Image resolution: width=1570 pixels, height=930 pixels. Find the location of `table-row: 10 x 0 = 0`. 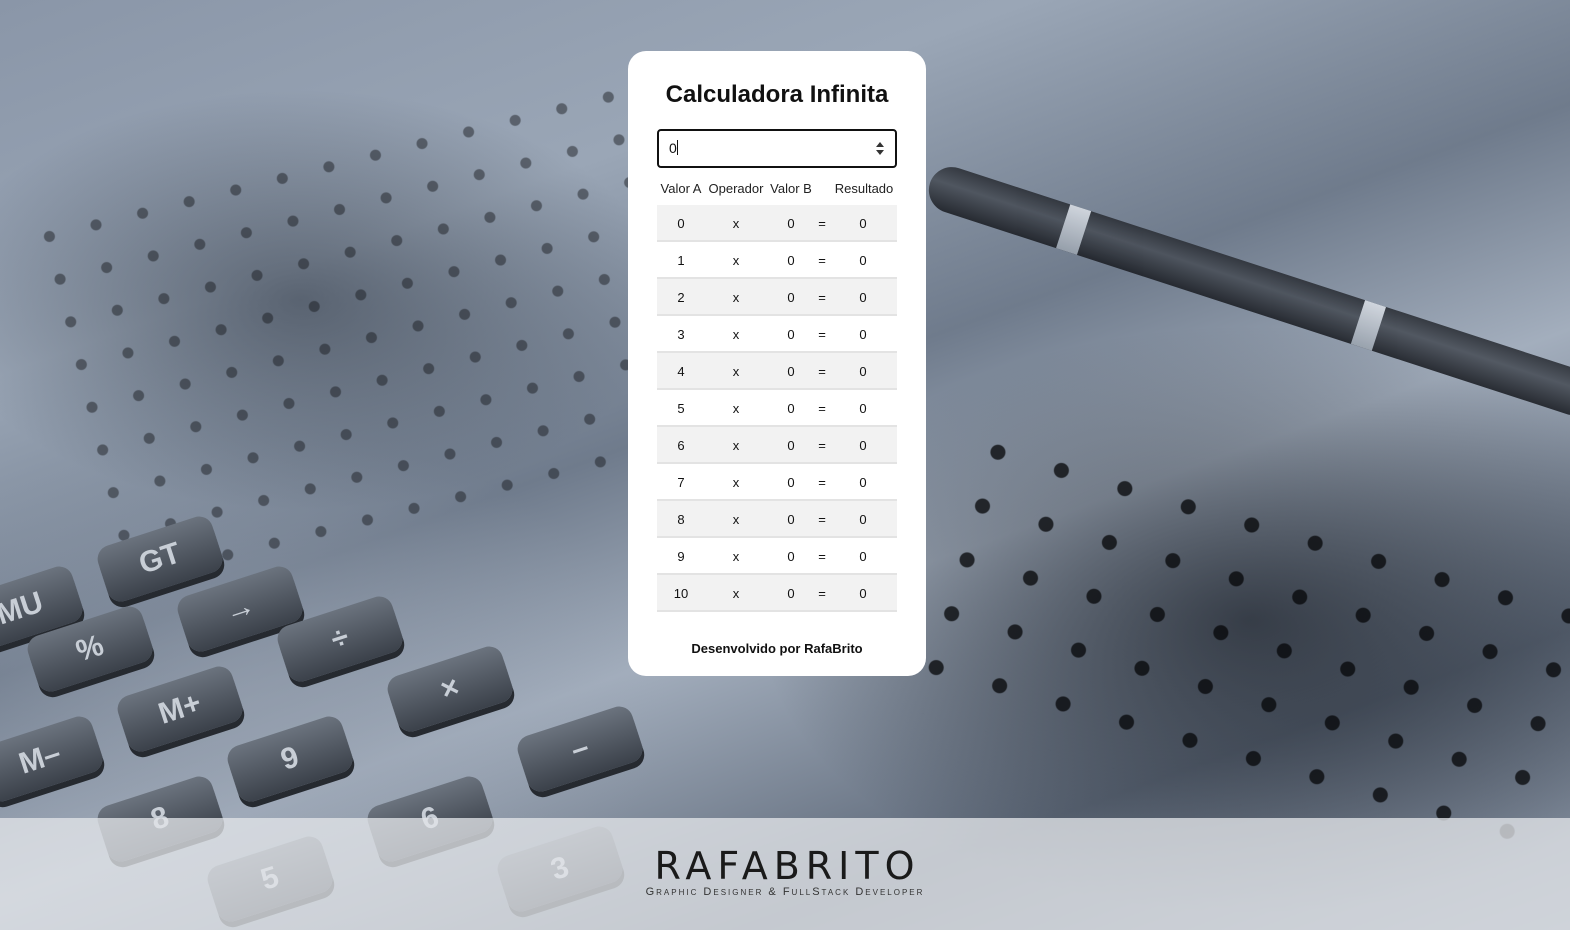

table-row: 10 x 0 = 0 is located at coordinates (777, 593).